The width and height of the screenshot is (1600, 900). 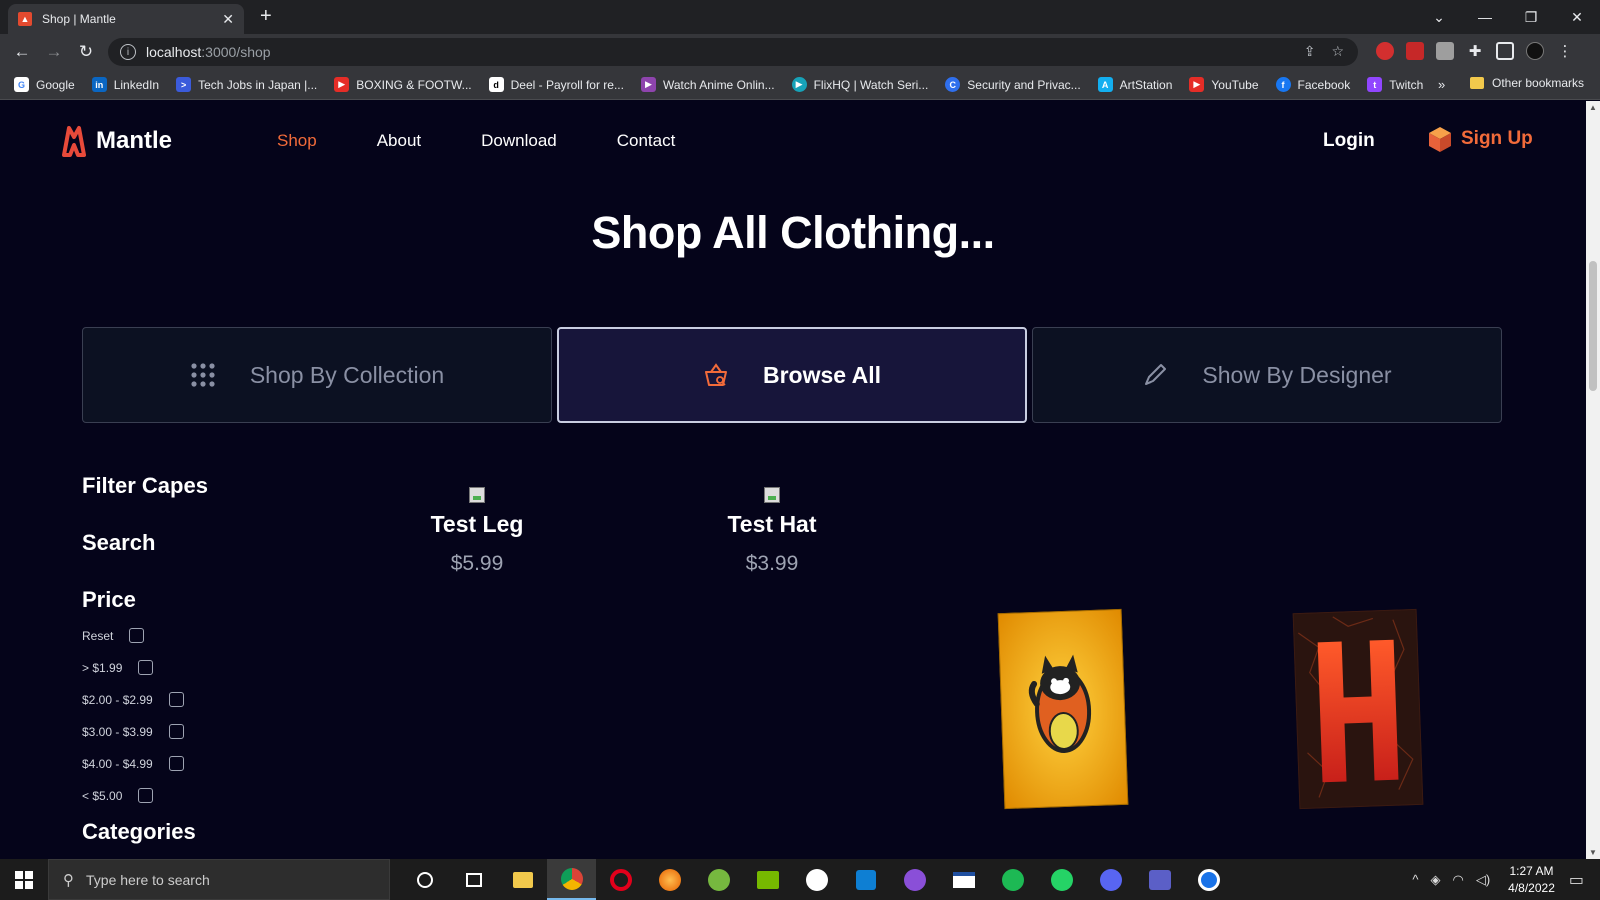 I want to click on nav-contact: Contact, so click(x=646, y=141).